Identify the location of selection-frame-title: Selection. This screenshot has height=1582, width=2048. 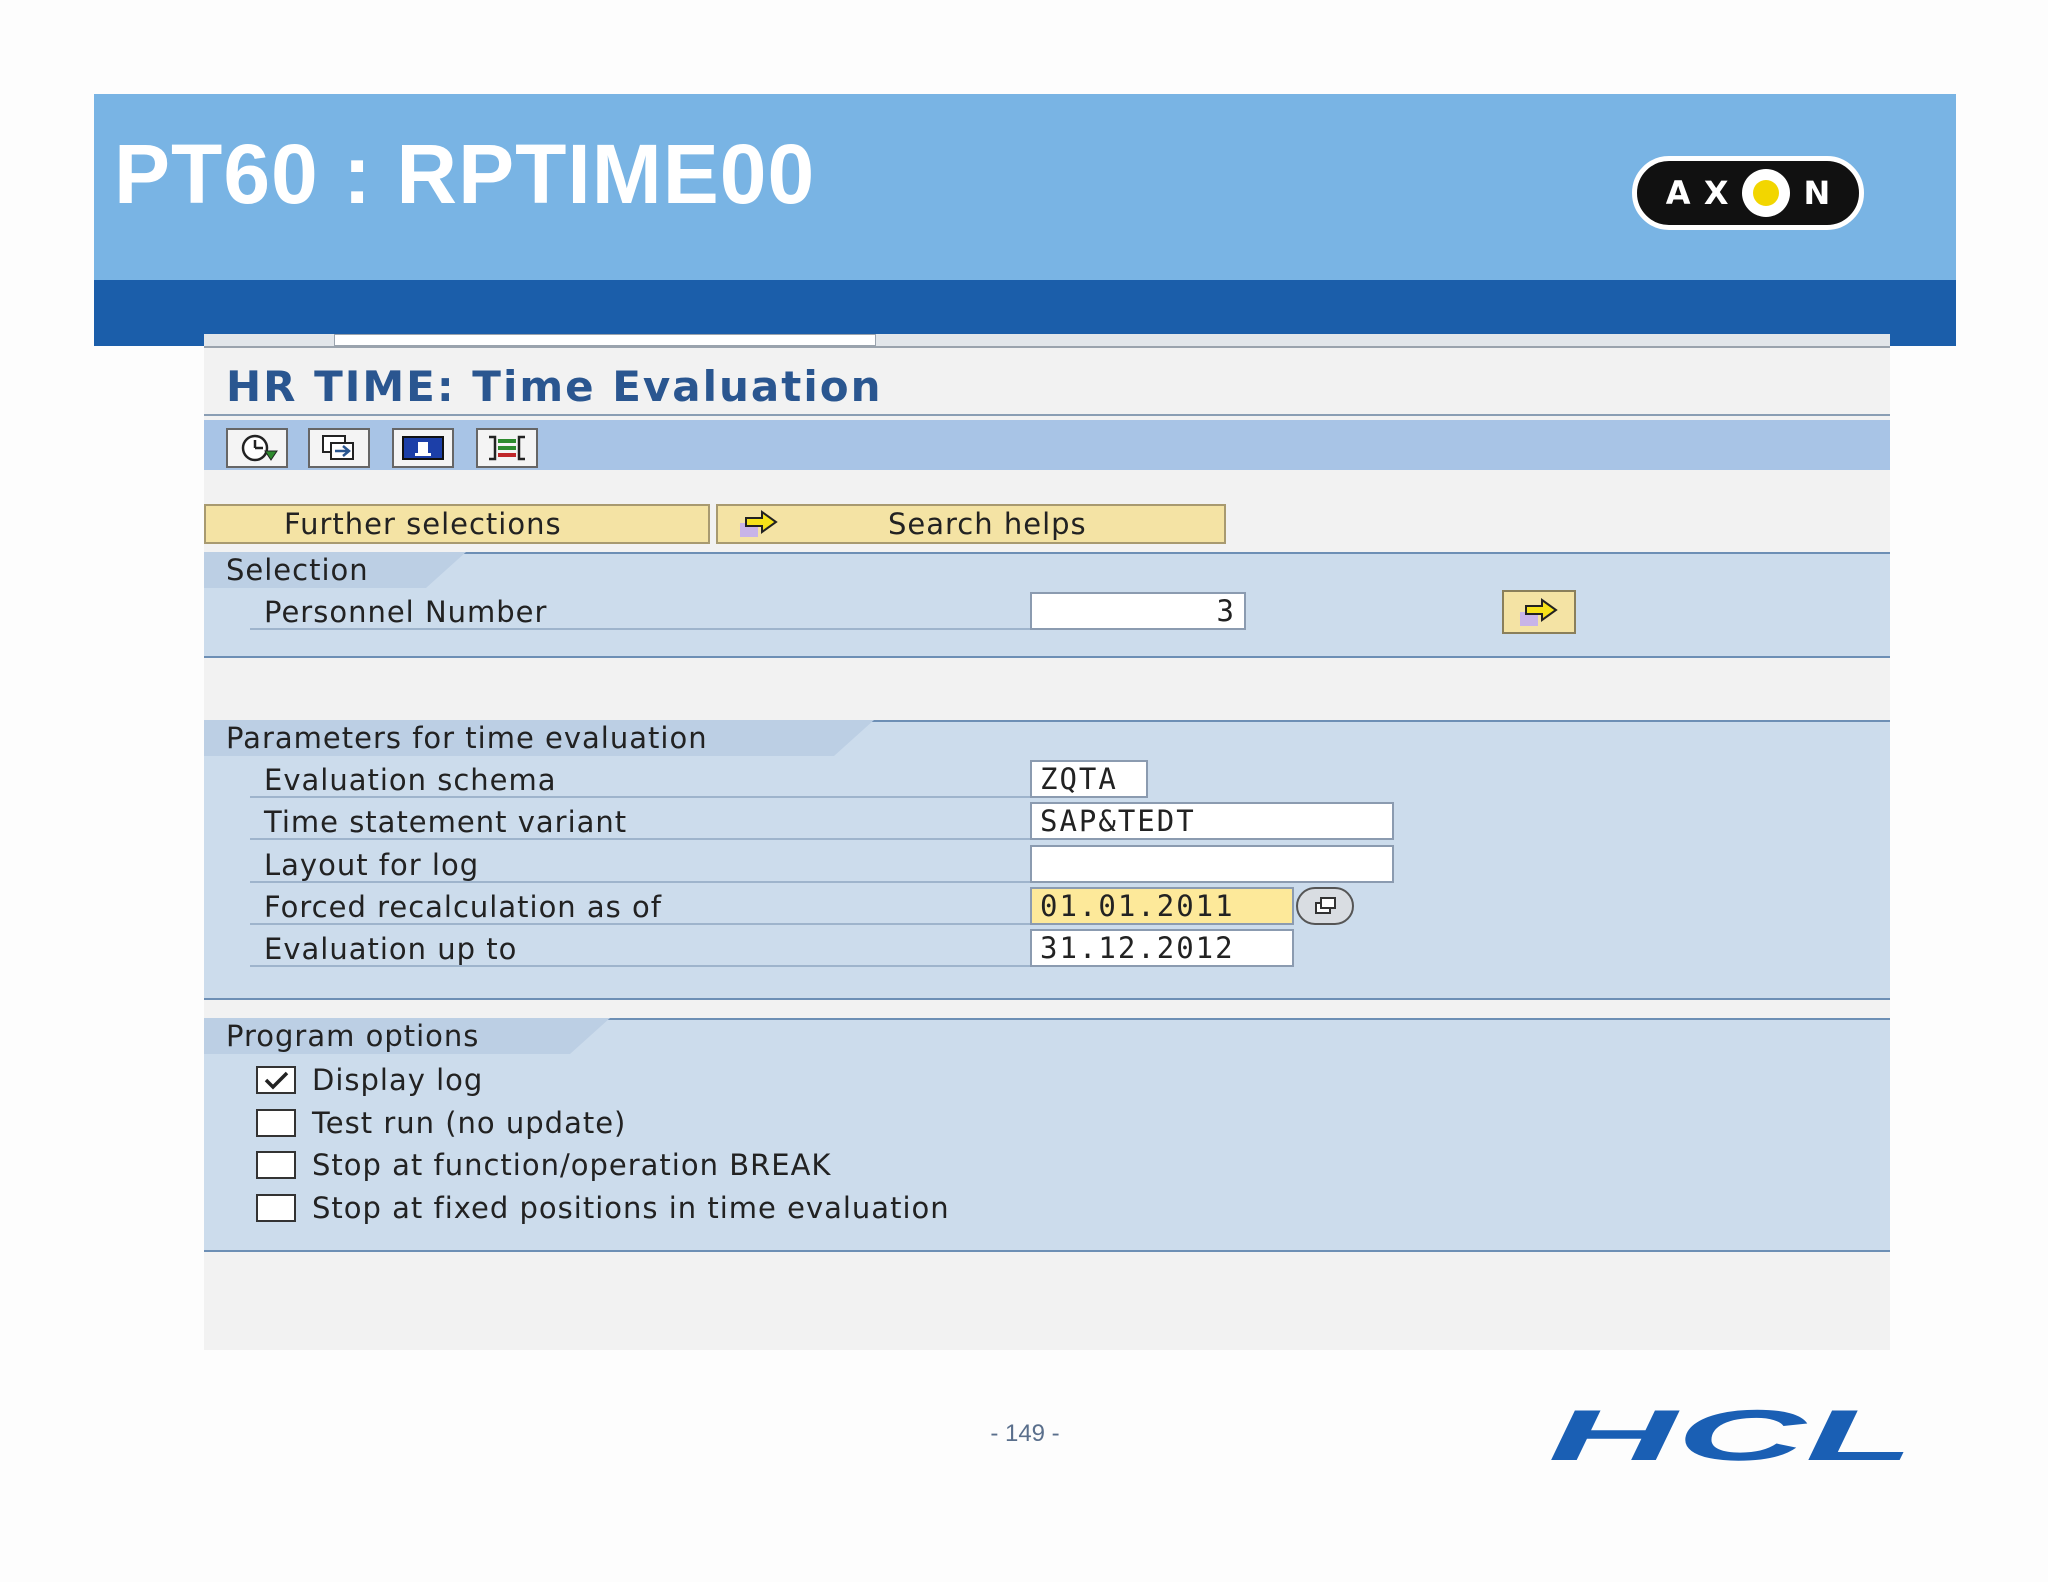
(335, 570).